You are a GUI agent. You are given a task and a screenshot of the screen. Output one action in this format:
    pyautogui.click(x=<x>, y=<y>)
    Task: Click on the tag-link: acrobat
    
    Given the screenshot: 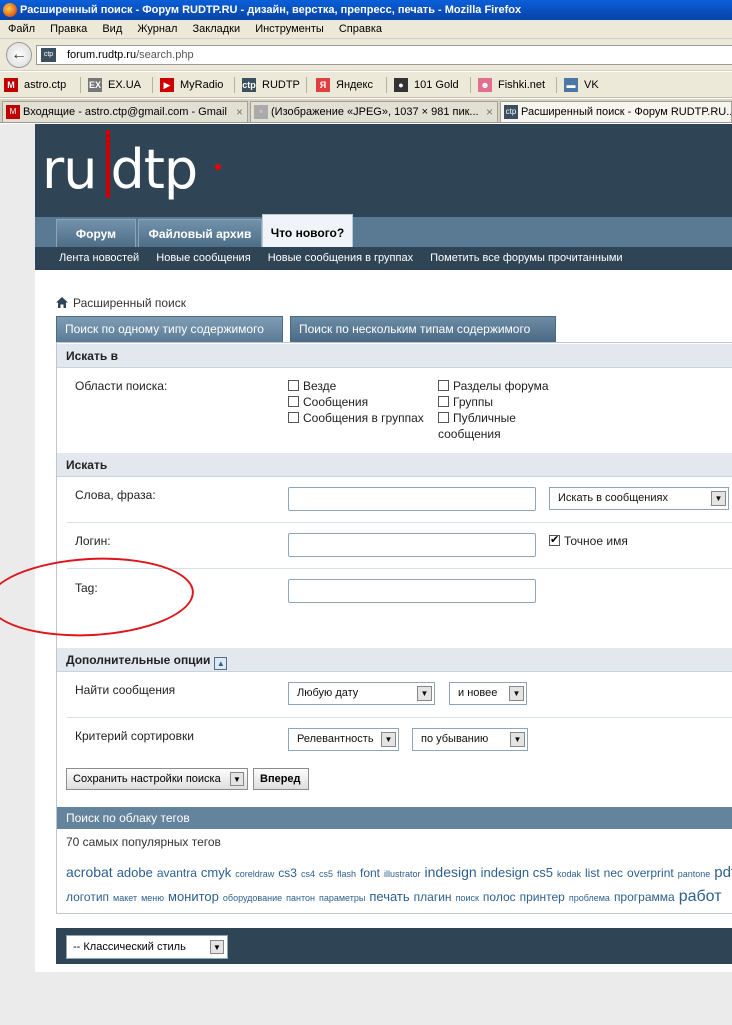 What is the action you would take?
    pyautogui.click(x=89, y=872)
    